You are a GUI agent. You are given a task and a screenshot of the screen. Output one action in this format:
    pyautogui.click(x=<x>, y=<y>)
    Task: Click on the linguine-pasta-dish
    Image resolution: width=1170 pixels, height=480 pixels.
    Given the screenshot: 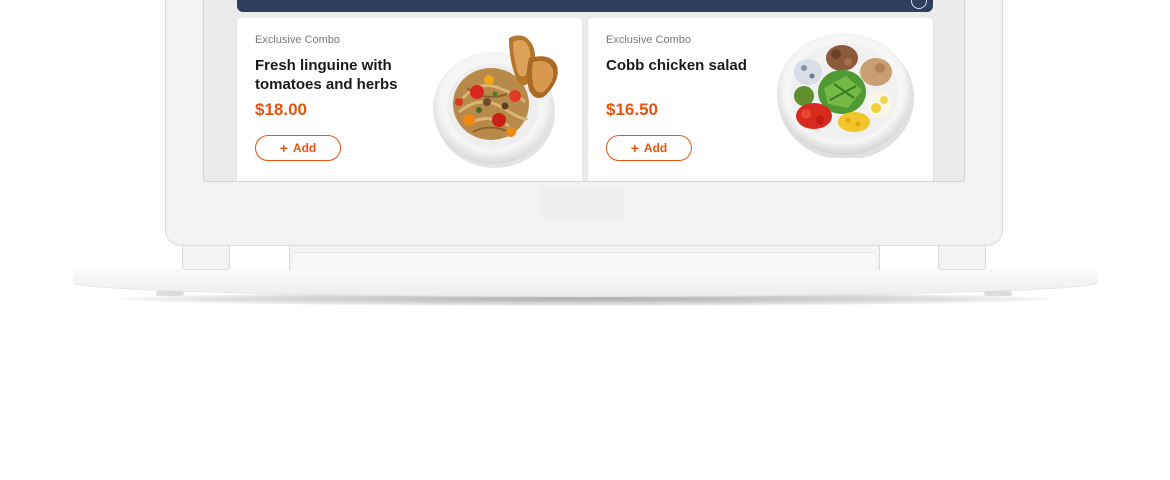 What is the action you would take?
    pyautogui.click(x=495, y=101)
    